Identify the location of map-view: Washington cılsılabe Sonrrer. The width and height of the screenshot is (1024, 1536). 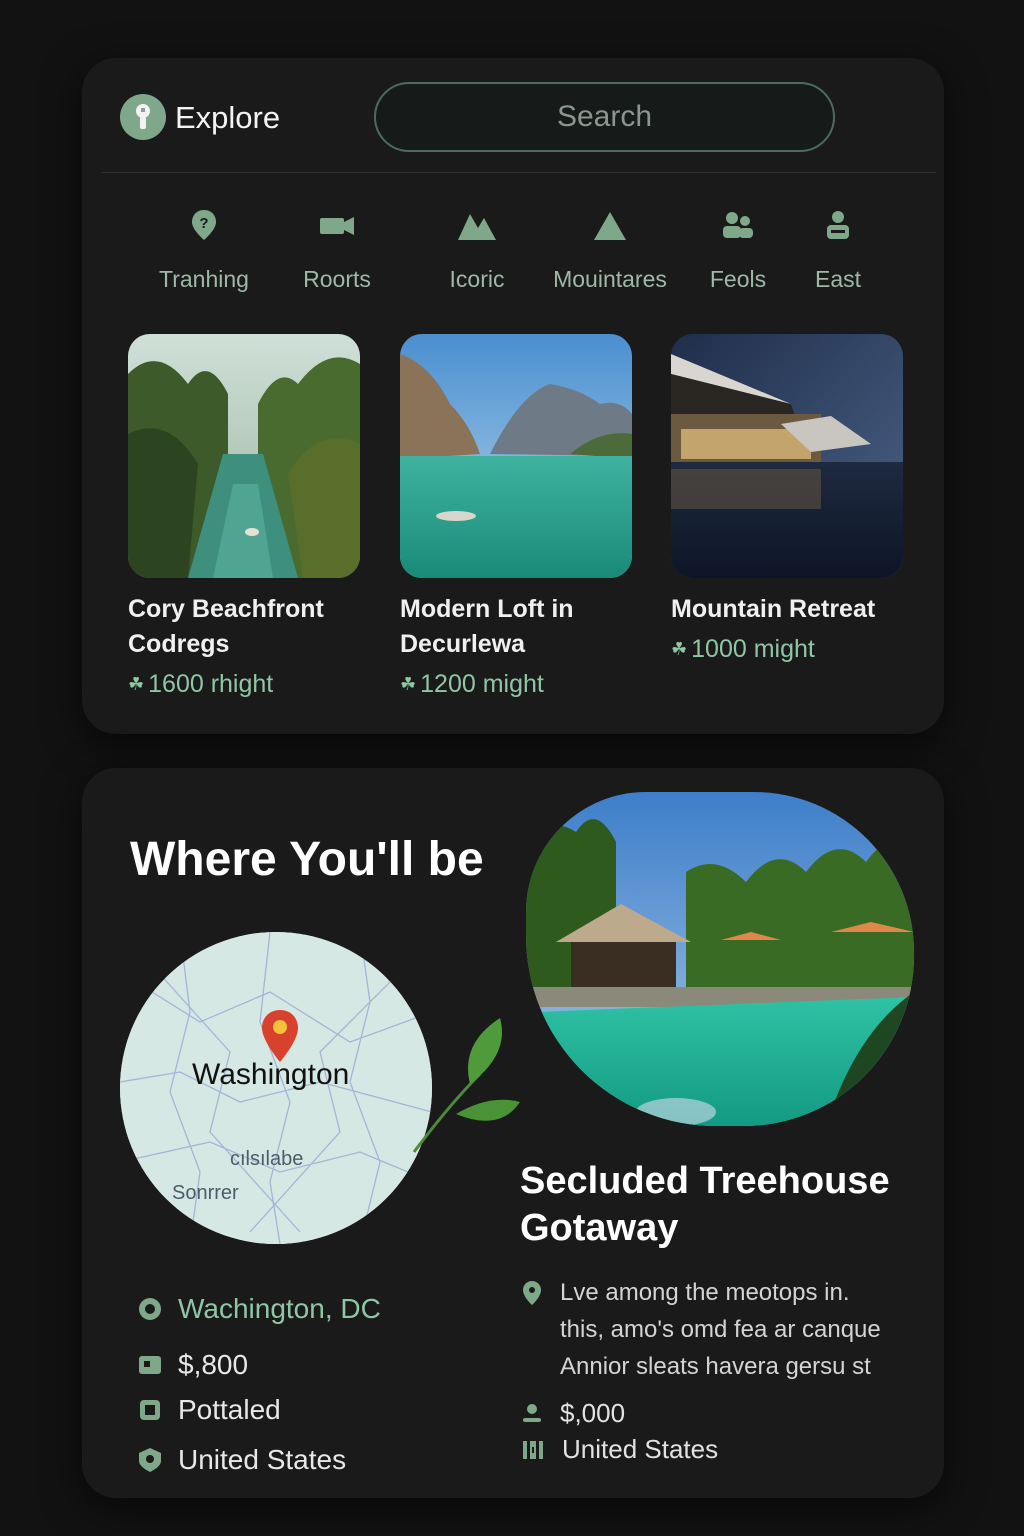
(276, 1088).